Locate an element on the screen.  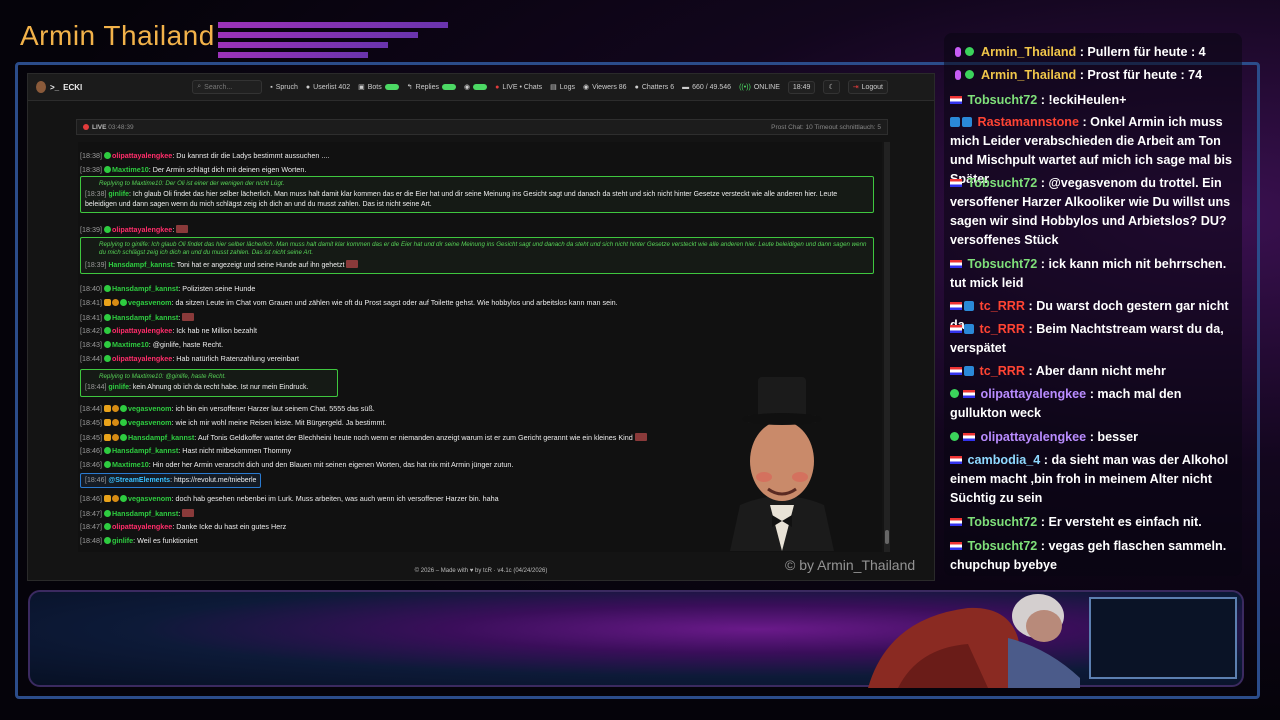
viewers-counter: ◉ Viewers 86 is located at coordinates (605, 87).